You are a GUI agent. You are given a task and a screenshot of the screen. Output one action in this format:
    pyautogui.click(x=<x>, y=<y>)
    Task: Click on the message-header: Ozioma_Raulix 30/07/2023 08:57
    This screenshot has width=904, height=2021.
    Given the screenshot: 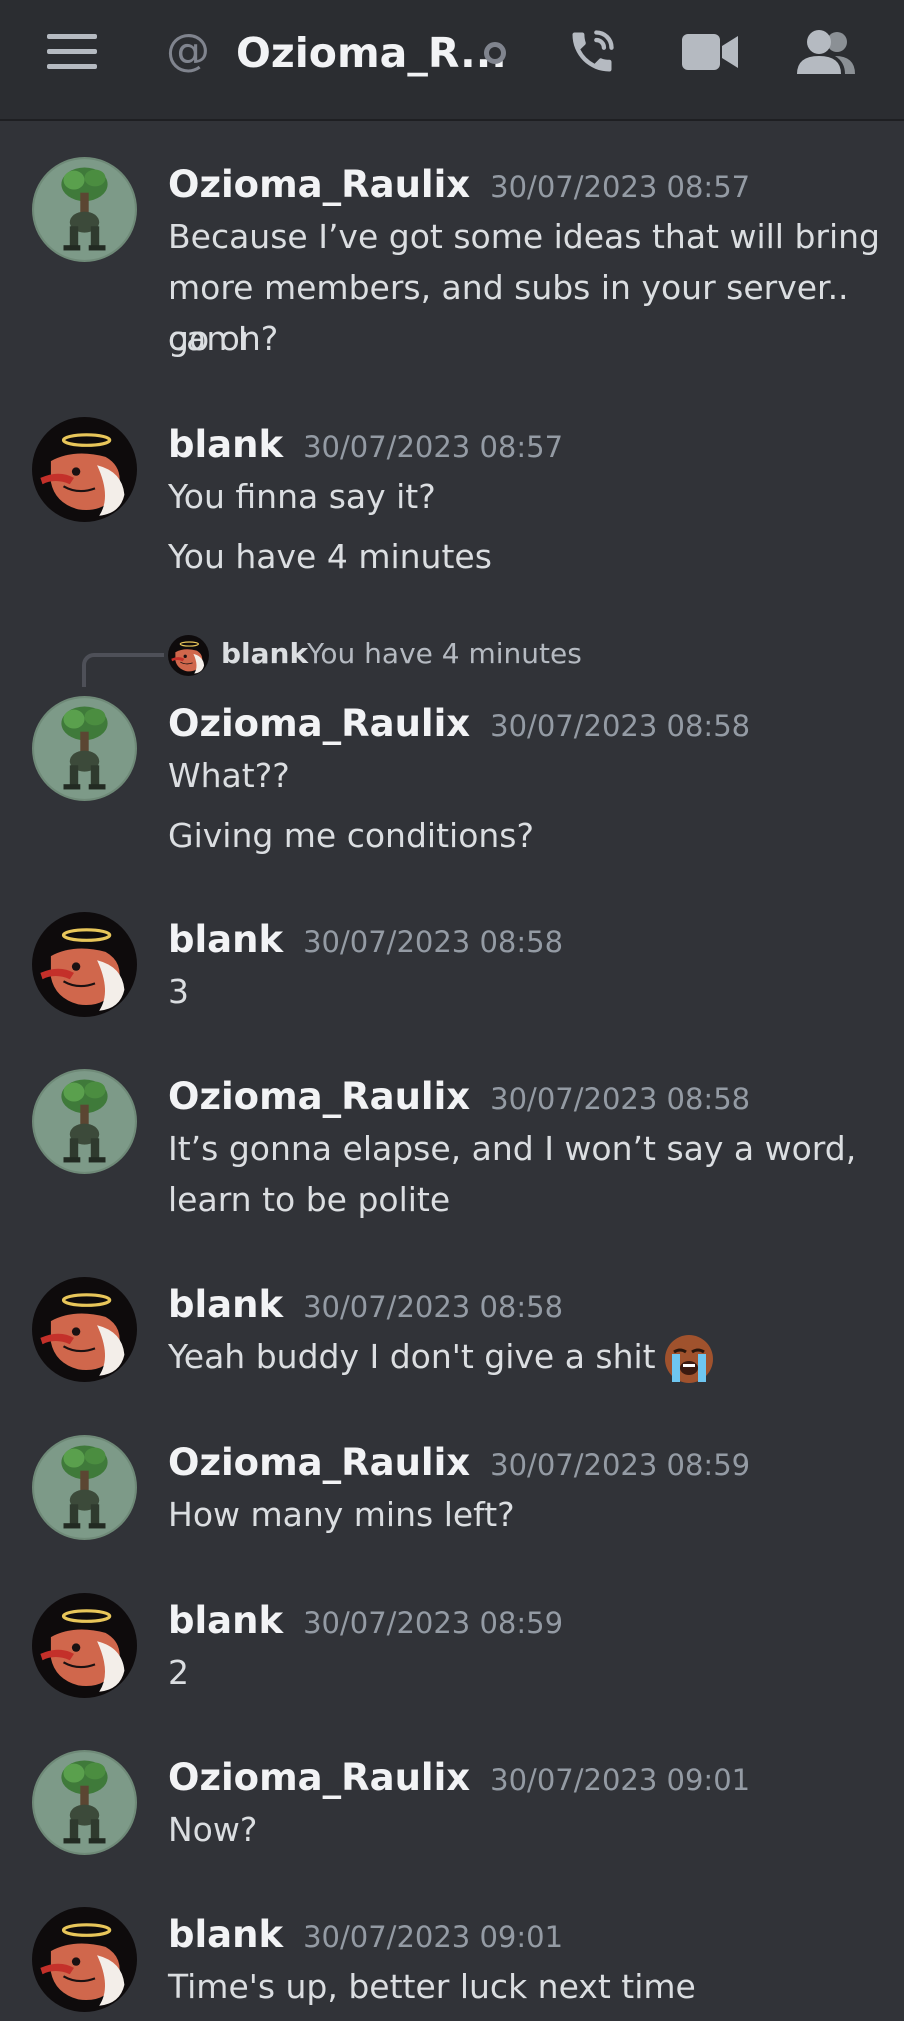 What is the action you would take?
    pyautogui.click(x=459, y=186)
    